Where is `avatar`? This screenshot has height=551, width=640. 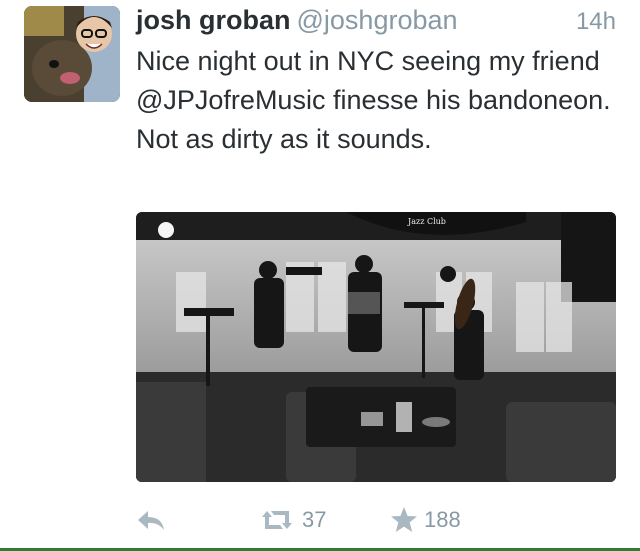
avatar is located at coordinates (72, 54).